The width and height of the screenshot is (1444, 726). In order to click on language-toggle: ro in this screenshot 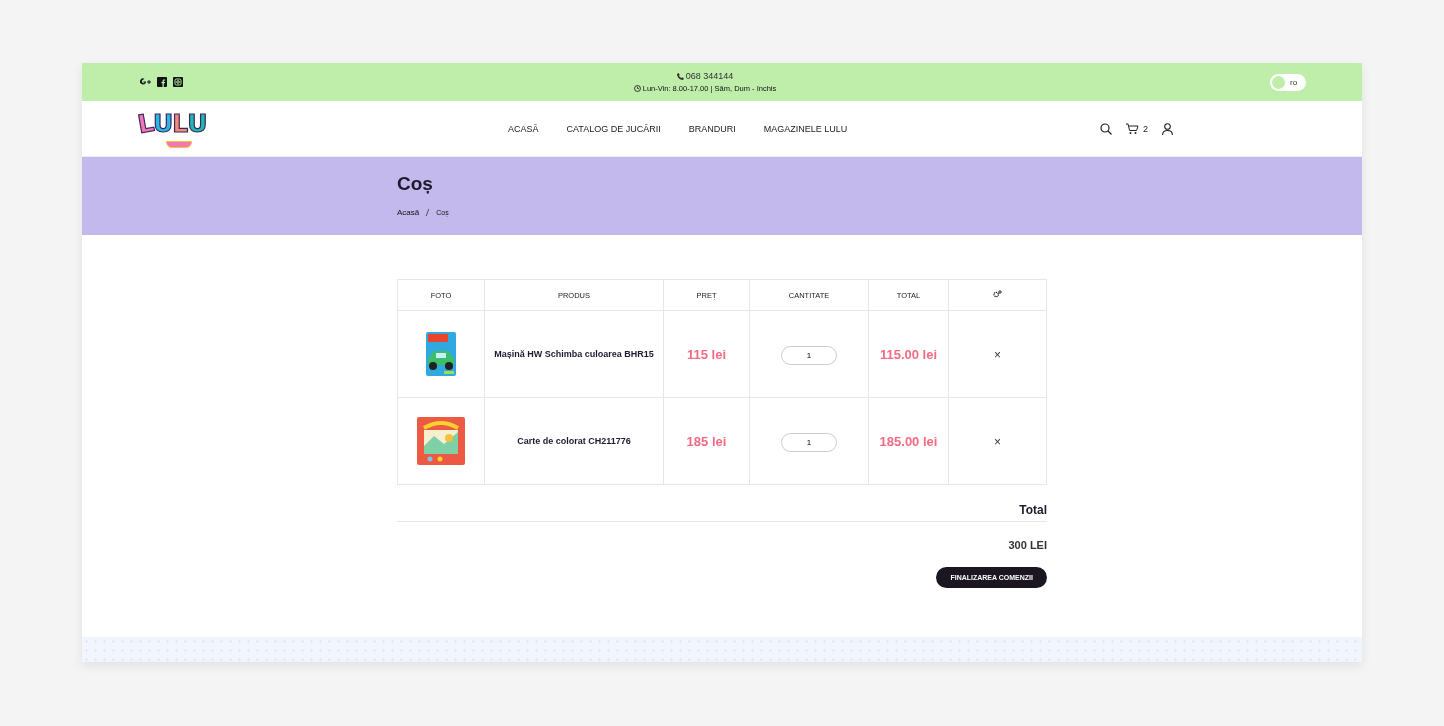, I will do `click(1288, 82)`.